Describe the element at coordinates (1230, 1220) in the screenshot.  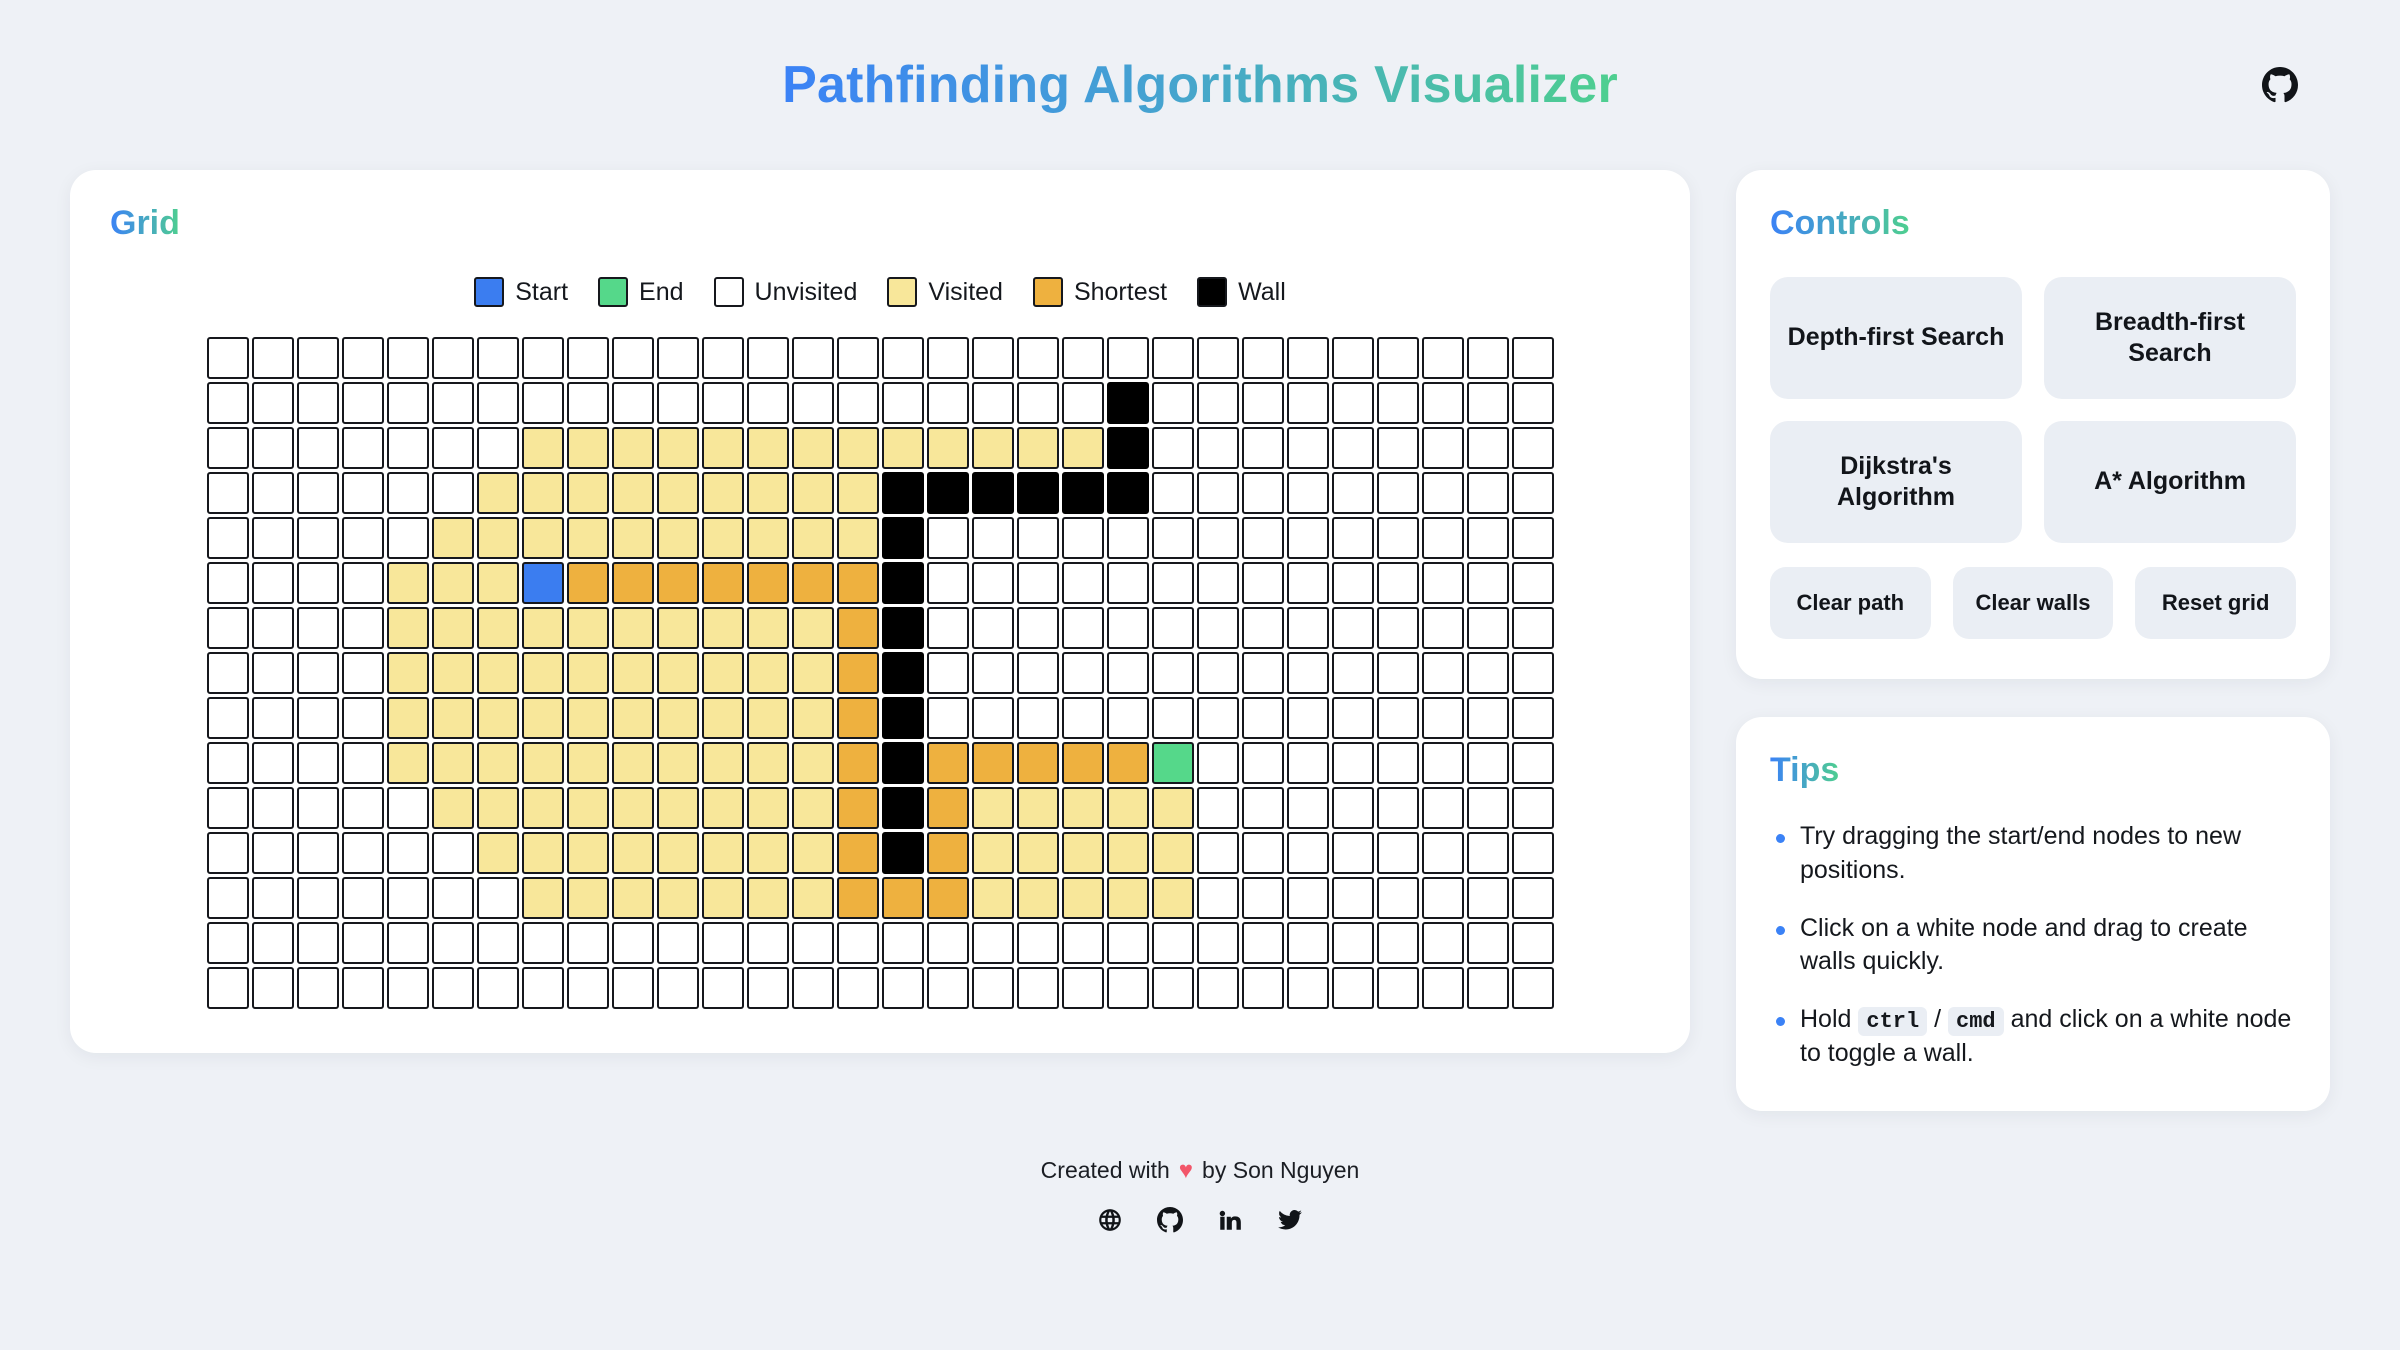
I see `linkedin-icon` at that location.